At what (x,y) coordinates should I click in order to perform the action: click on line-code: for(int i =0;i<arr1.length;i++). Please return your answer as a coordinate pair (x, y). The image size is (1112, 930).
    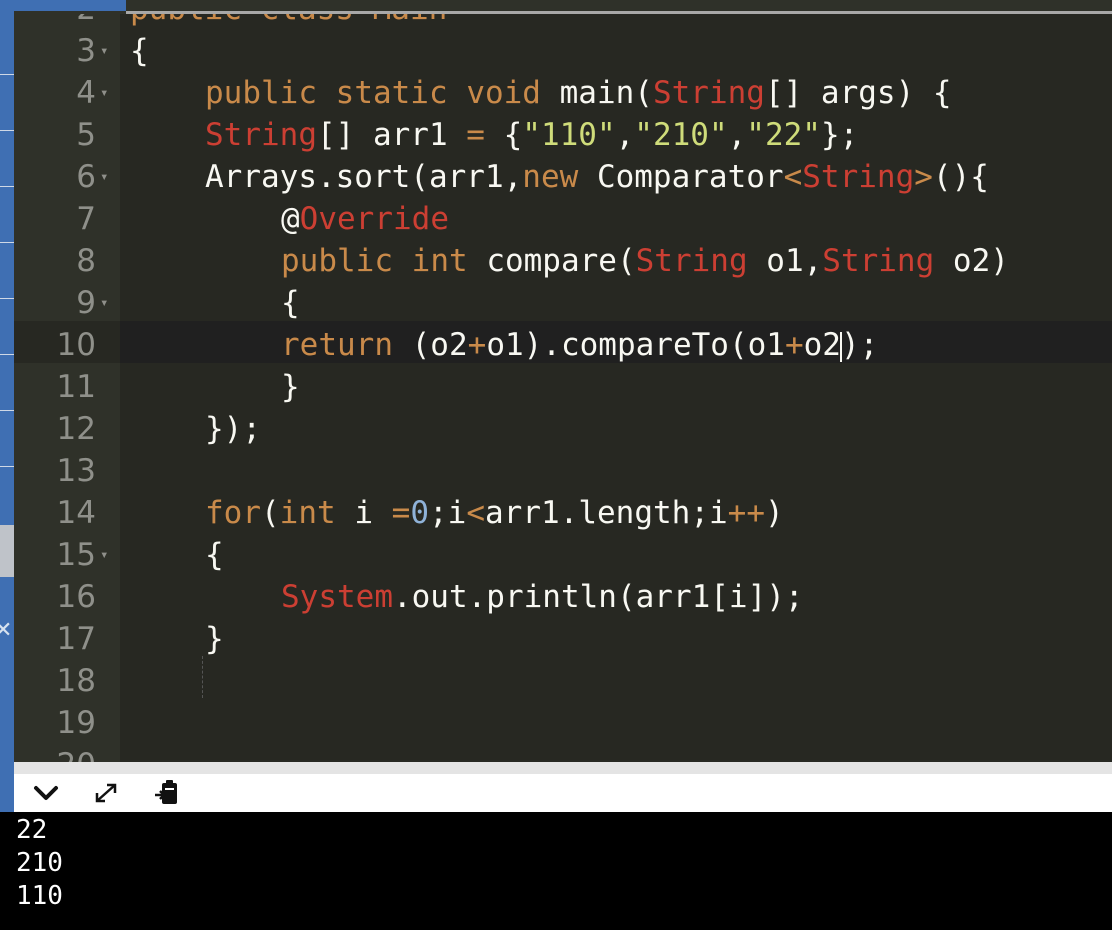
    Looking at the image, I should click on (494, 513).